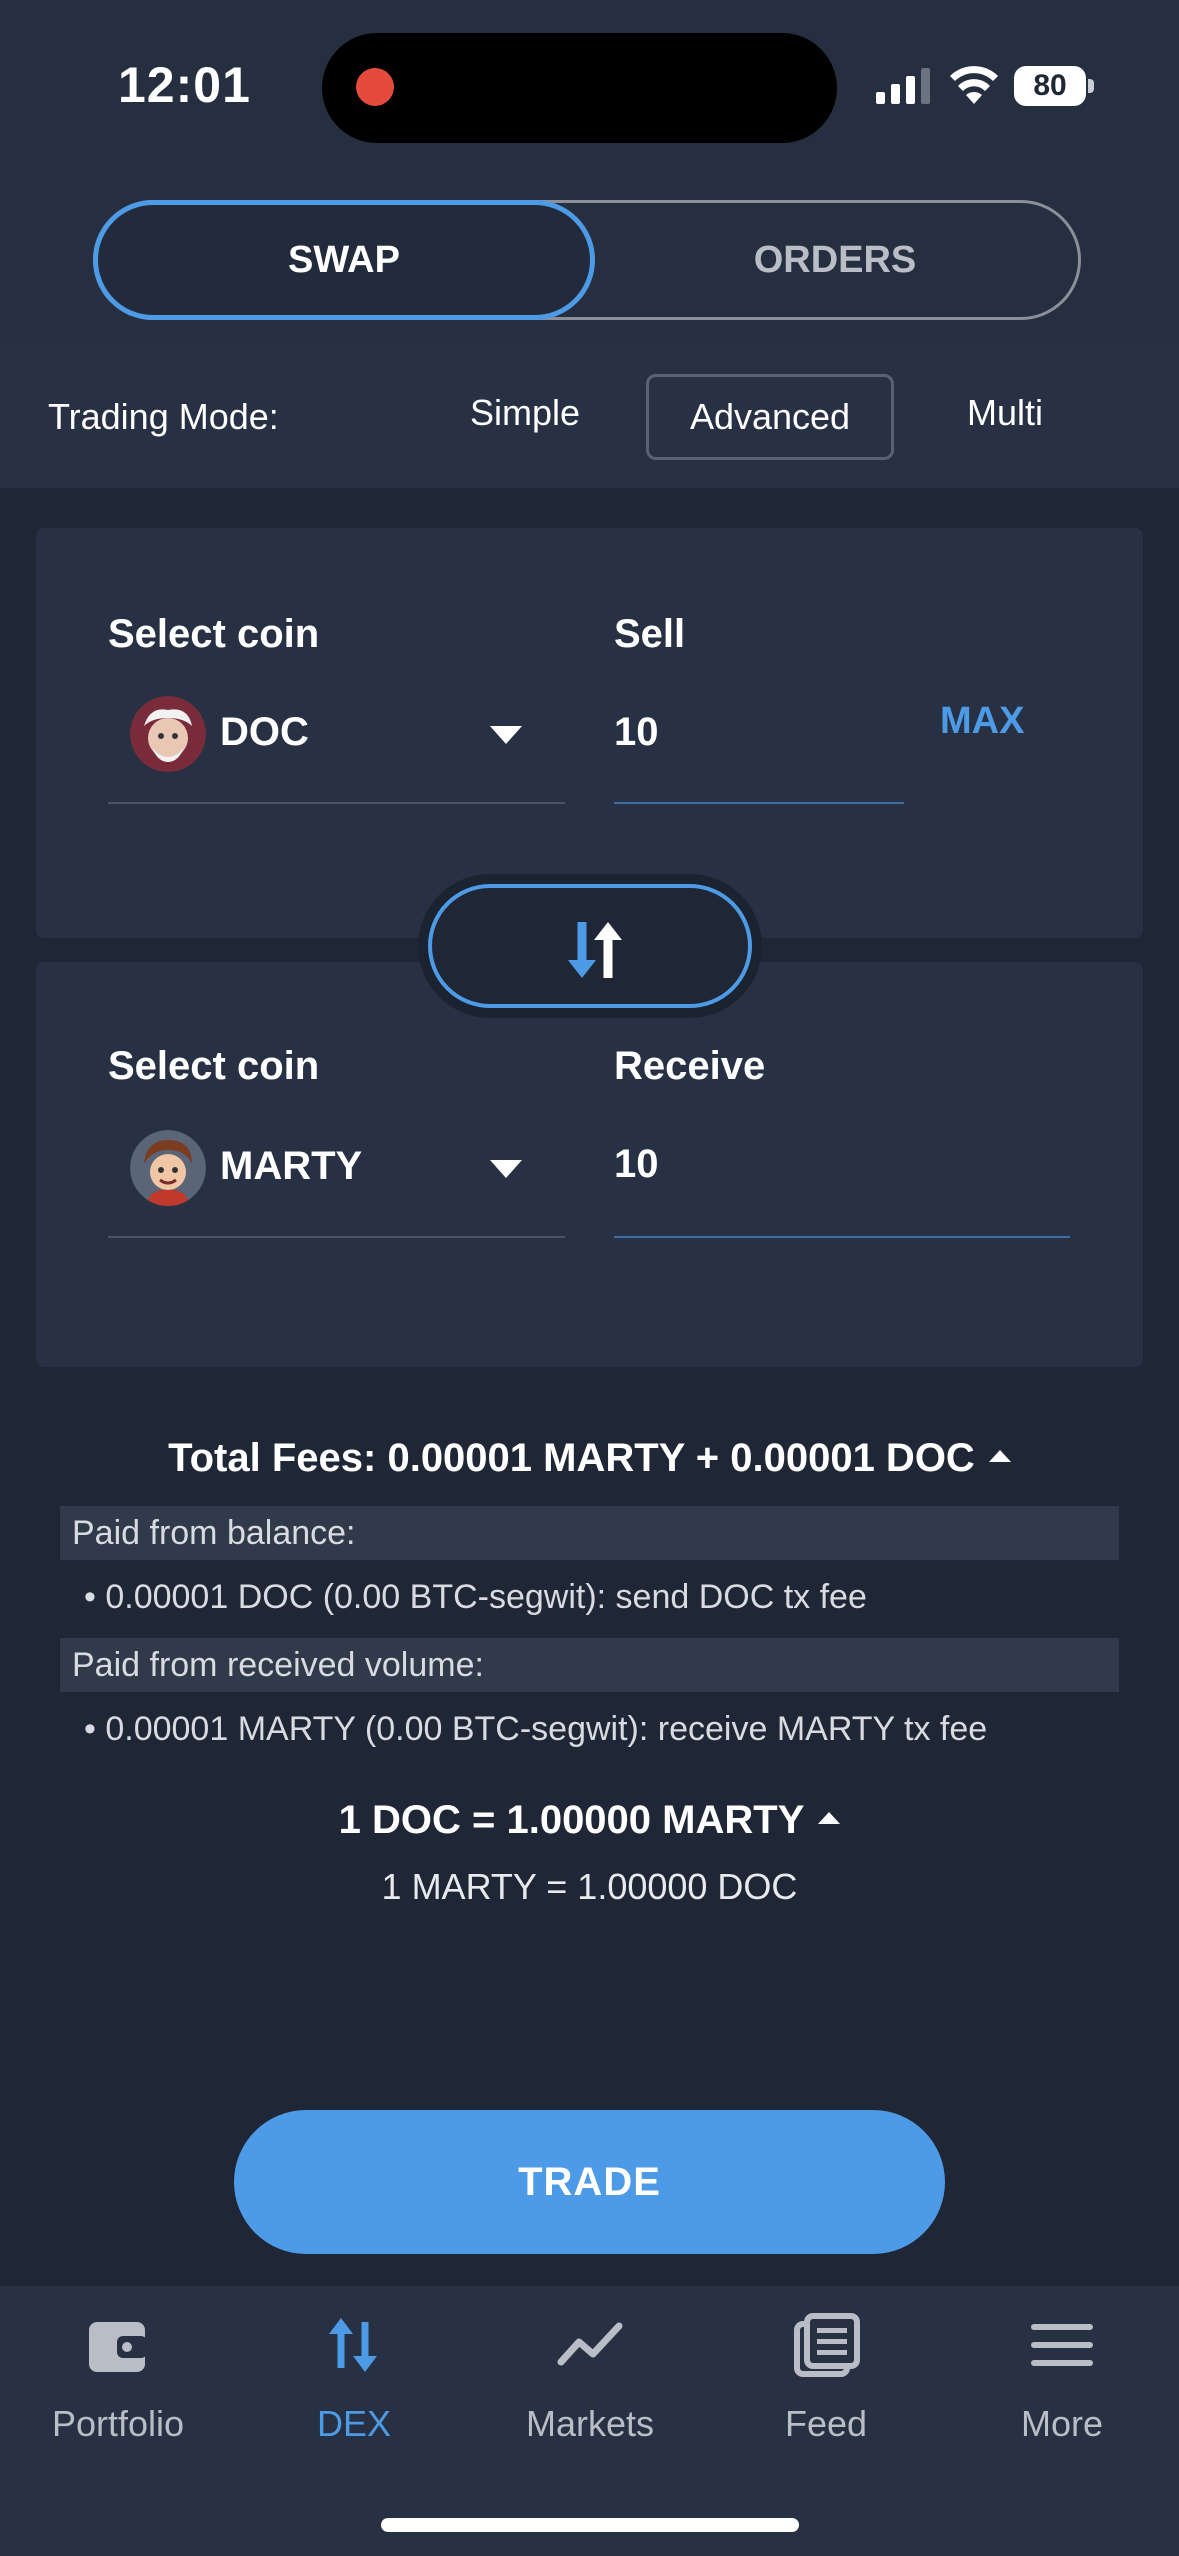 The height and width of the screenshot is (2556, 1179). What do you see at coordinates (770, 417) in the screenshot?
I see `mode-advanced: Advanced` at bounding box center [770, 417].